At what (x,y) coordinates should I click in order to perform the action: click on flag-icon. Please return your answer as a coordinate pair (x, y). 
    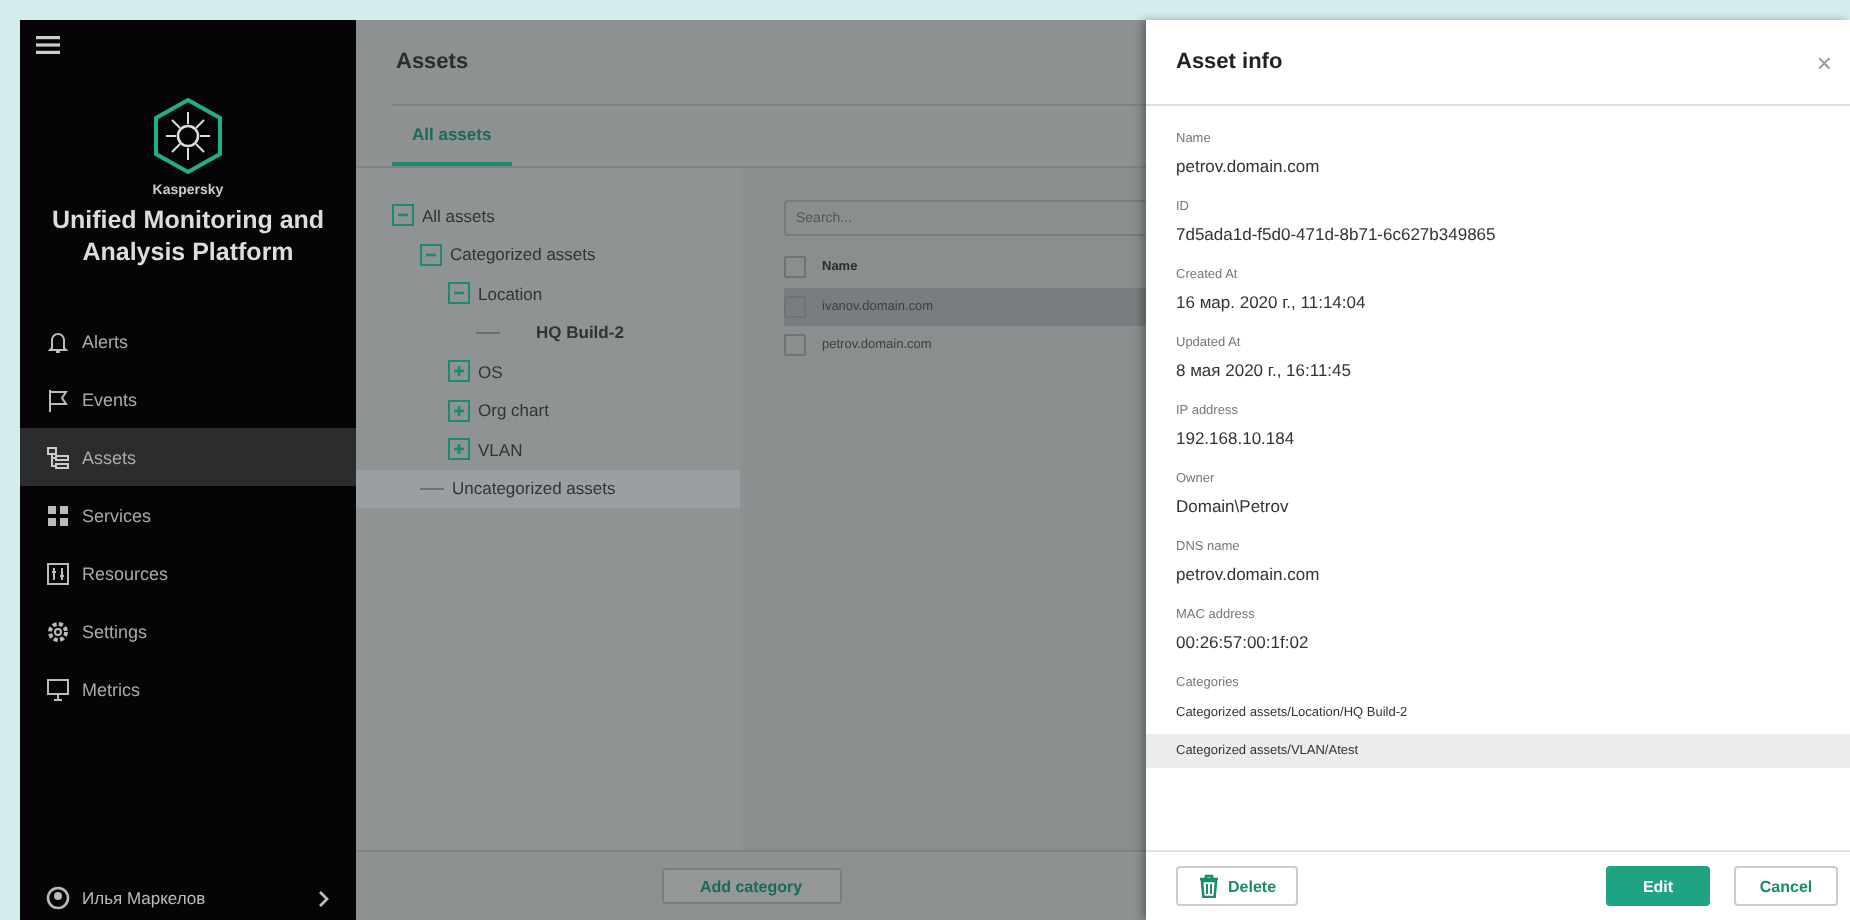
    Looking at the image, I should click on (58, 399).